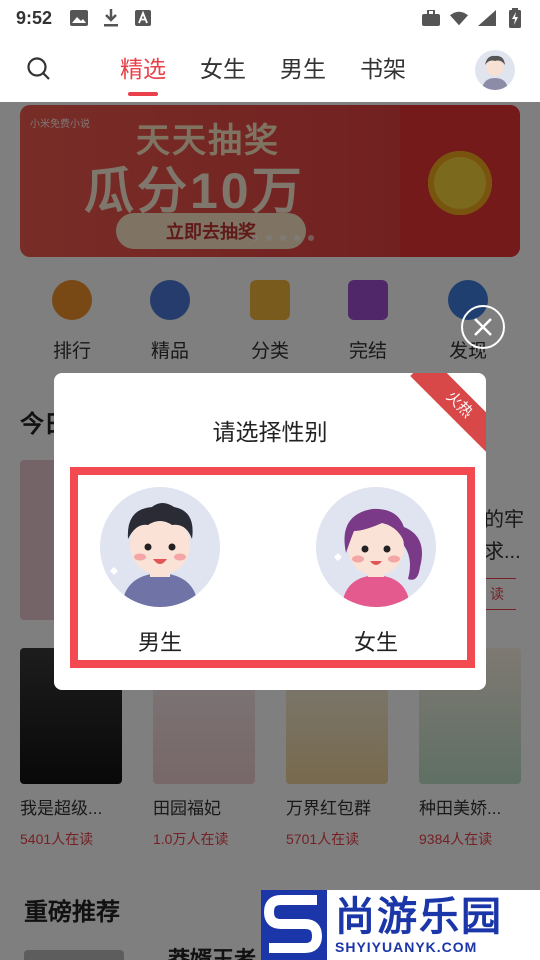 Image resolution: width=540 pixels, height=960 pixels. I want to click on watermark-url: SHYIYUANYK.COM, so click(406, 947).